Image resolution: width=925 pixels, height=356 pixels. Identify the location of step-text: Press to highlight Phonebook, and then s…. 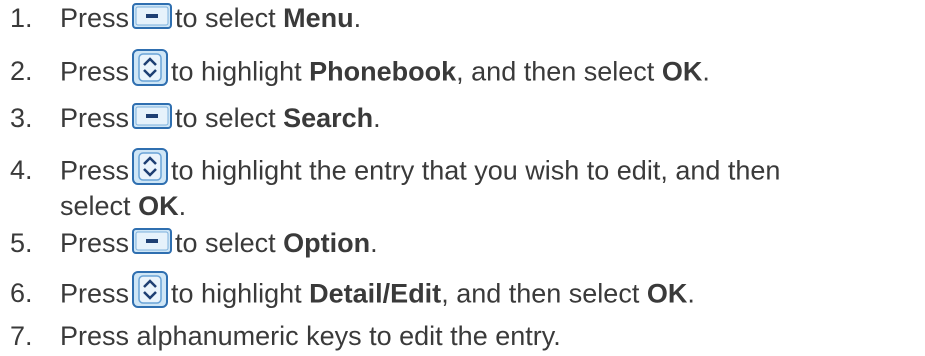
(385, 70).